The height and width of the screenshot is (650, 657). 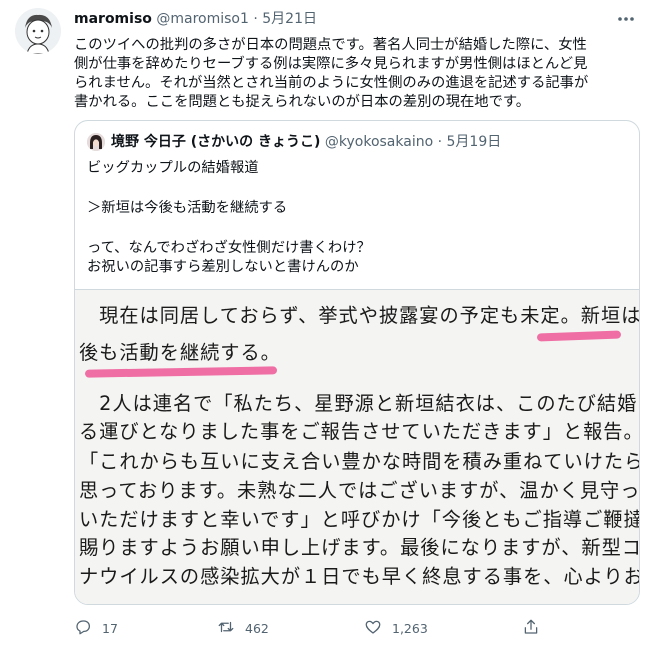 I want to click on retweet-count: 462, so click(x=257, y=628).